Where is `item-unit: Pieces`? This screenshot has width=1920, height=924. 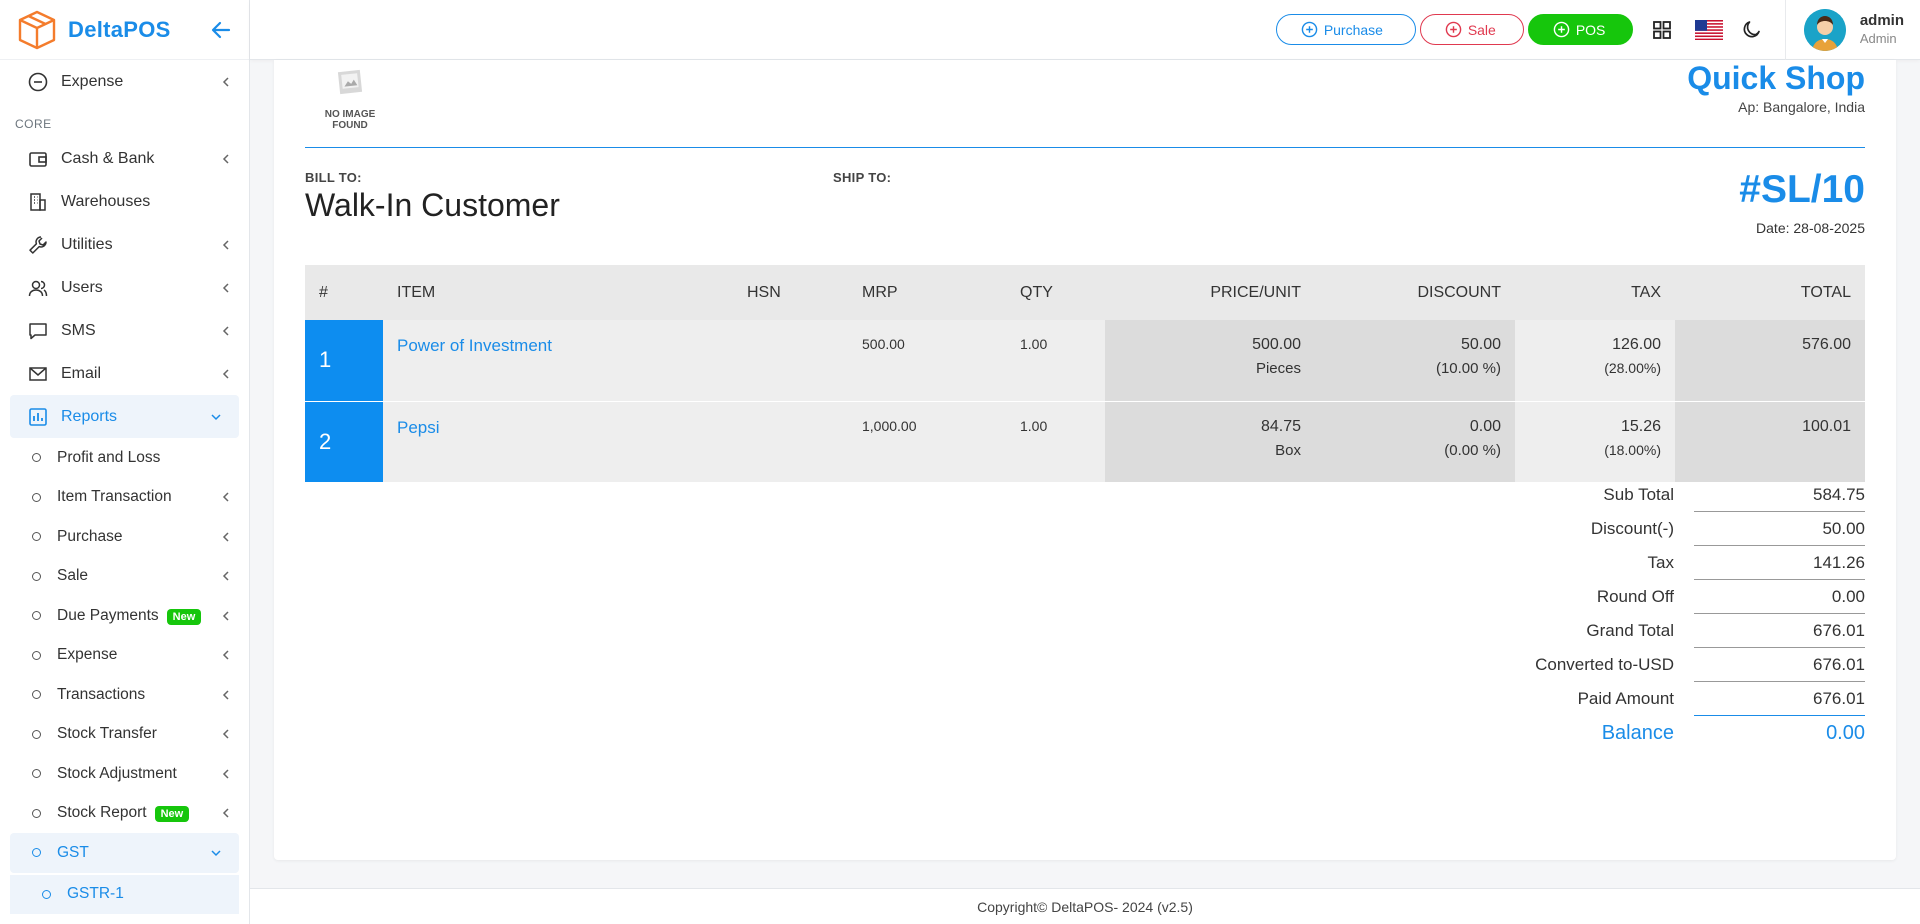 item-unit: Pieces is located at coordinates (1278, 368).